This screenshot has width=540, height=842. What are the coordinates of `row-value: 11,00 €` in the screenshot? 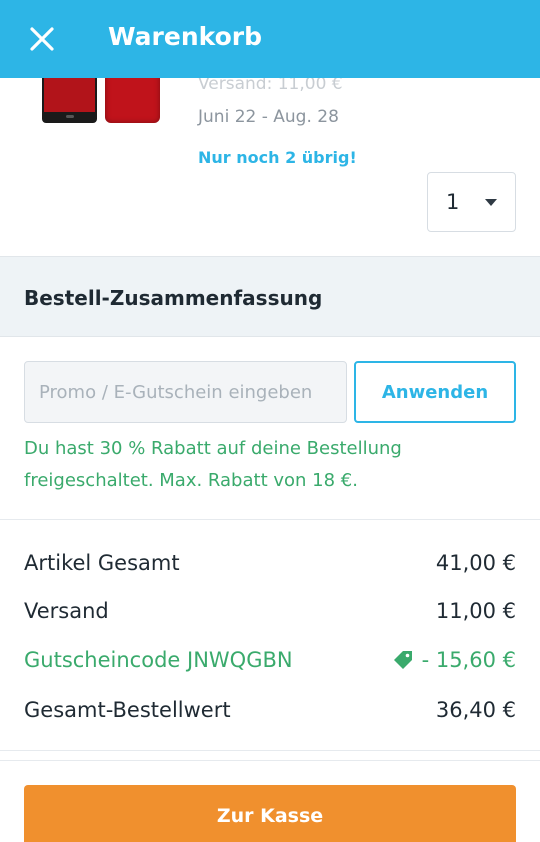 It's located at (475, 611).